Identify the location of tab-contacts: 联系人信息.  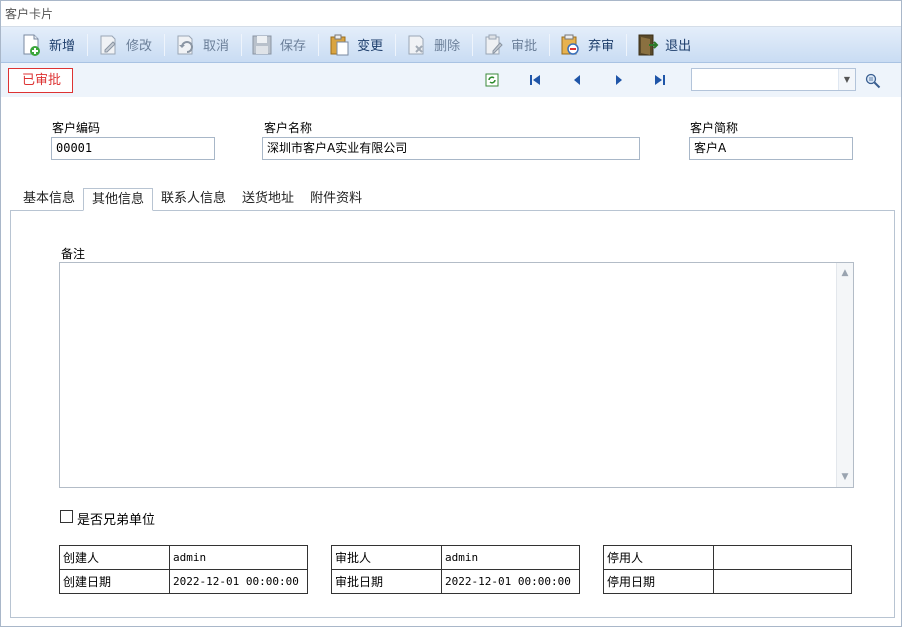
(193, 199).